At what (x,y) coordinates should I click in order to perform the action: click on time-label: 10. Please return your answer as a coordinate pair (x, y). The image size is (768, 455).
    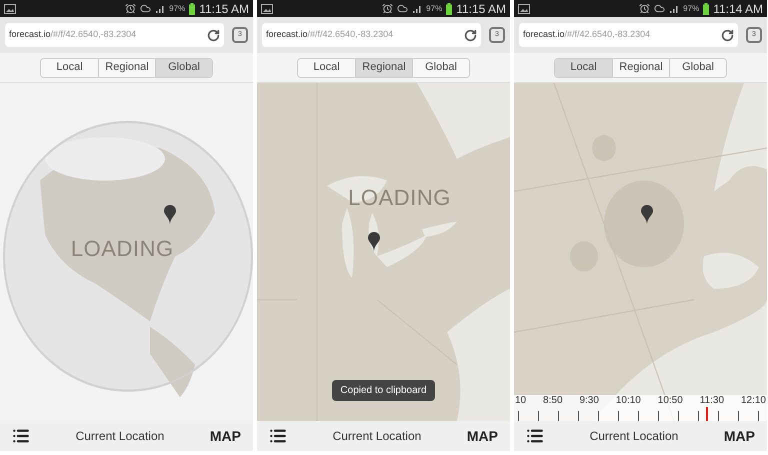
    Looking at the image, I should click on (520, 401).